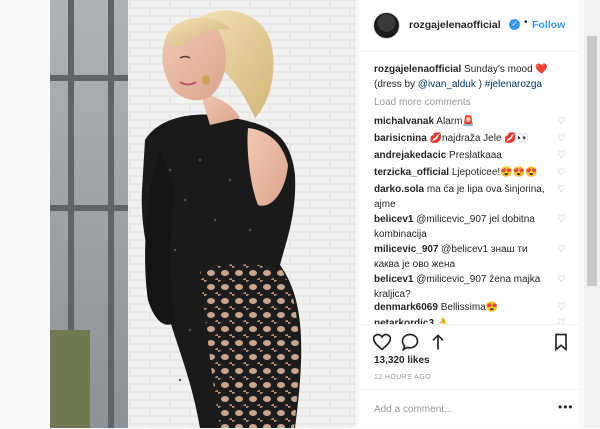 The image size is (600, 429). Describe the element at coordinates (468, 409) in the screenshot. I see `add-comment-bar: Add a comment... •••` at that location.